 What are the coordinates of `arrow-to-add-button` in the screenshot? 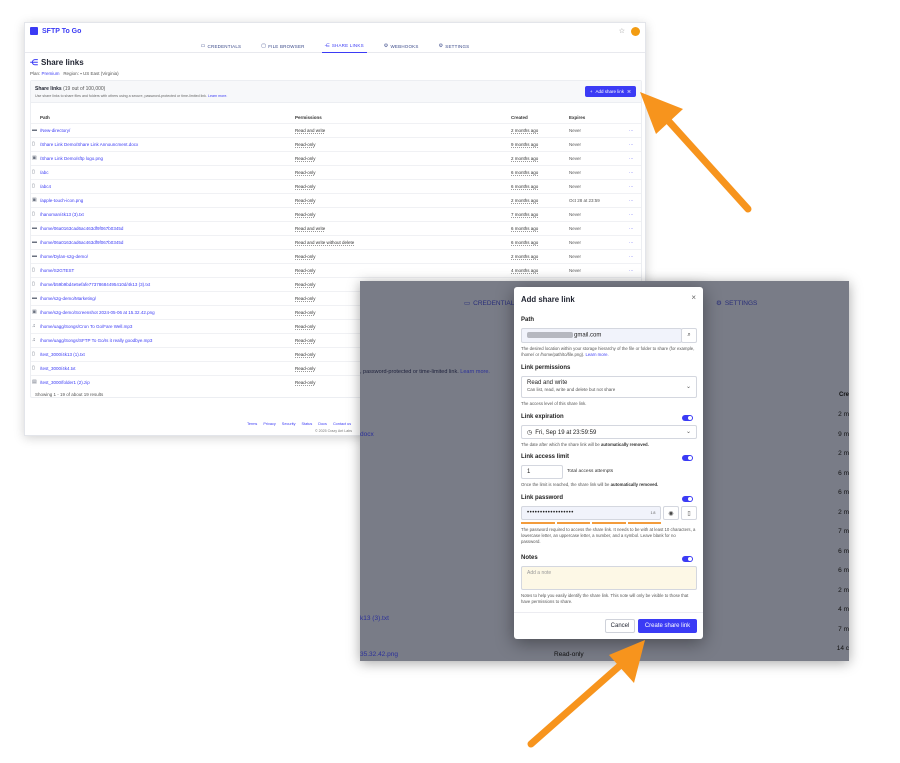 It's located at (696, 152).